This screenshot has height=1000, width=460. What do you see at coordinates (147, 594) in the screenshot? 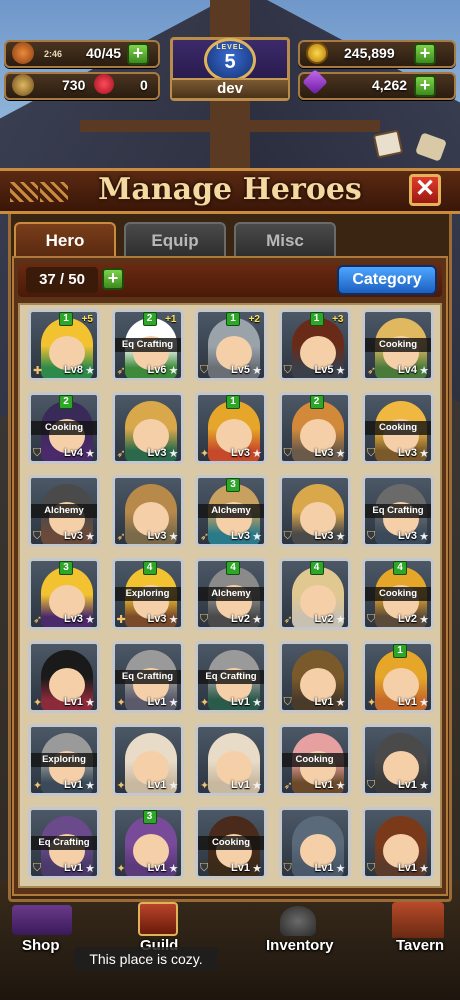
I see `hero-card: 4 Exploring Lv3 ✚ ★` at bounding box center [147, 594].